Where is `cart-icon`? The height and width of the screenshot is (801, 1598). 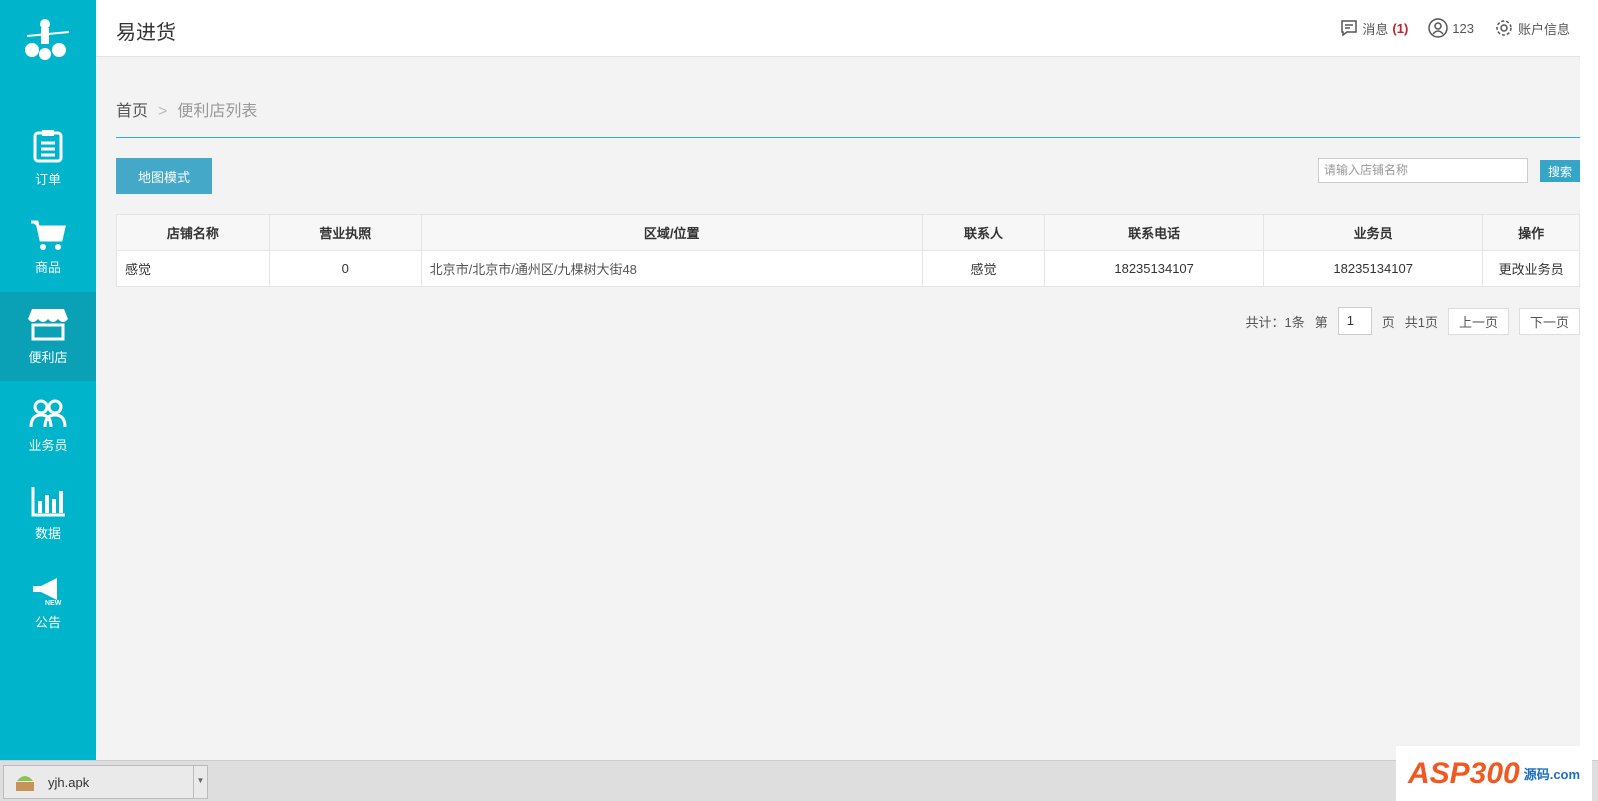
cart-icon is located at coordinates (48, 235).